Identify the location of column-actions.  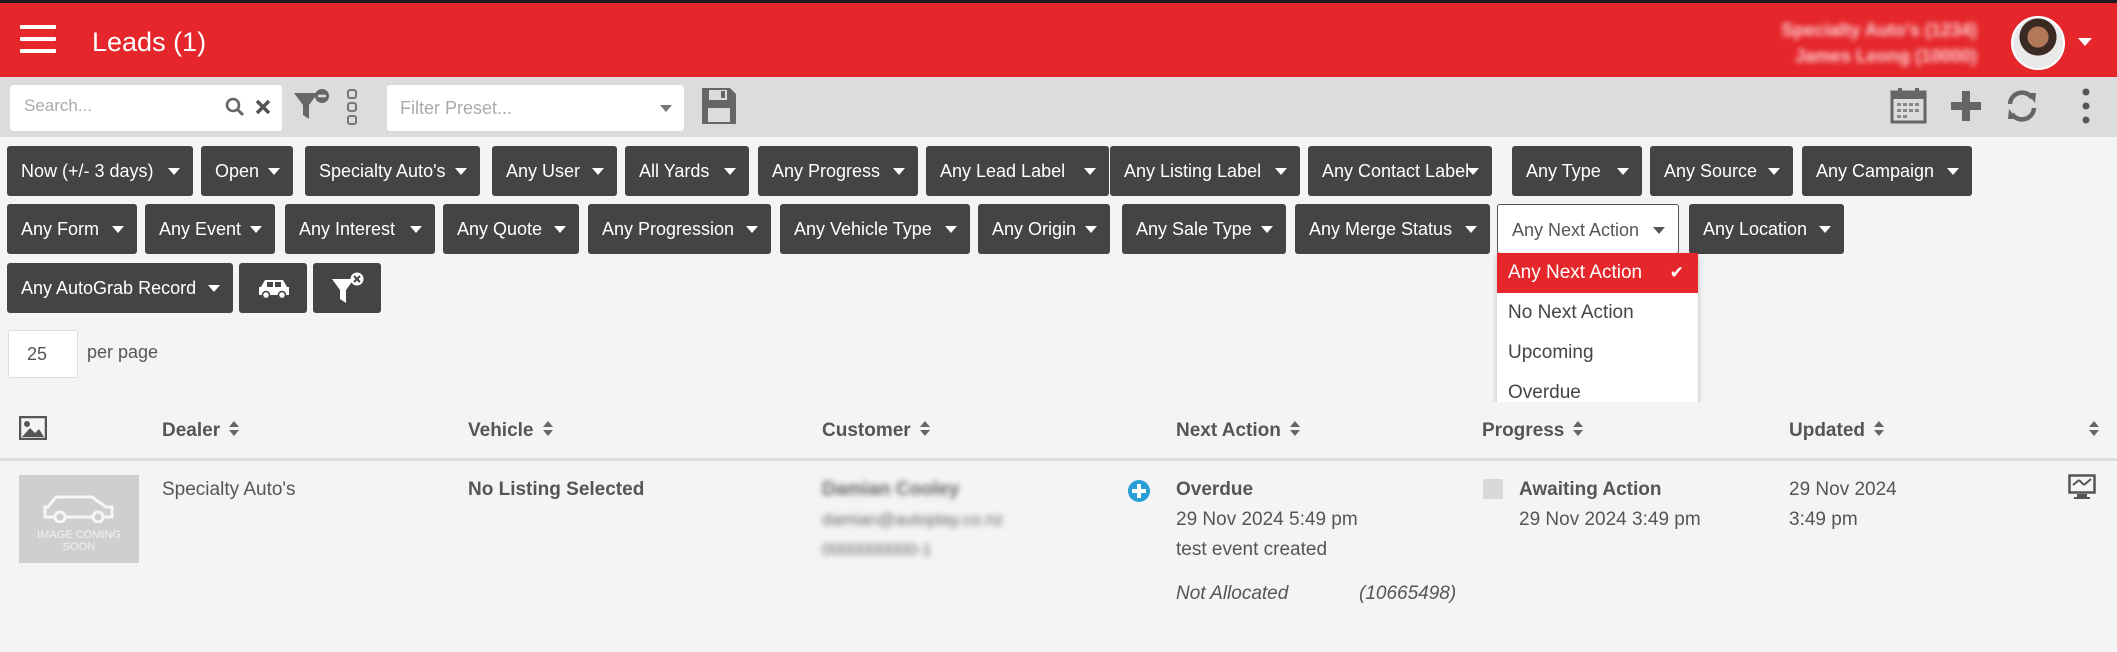
(2089, 431).